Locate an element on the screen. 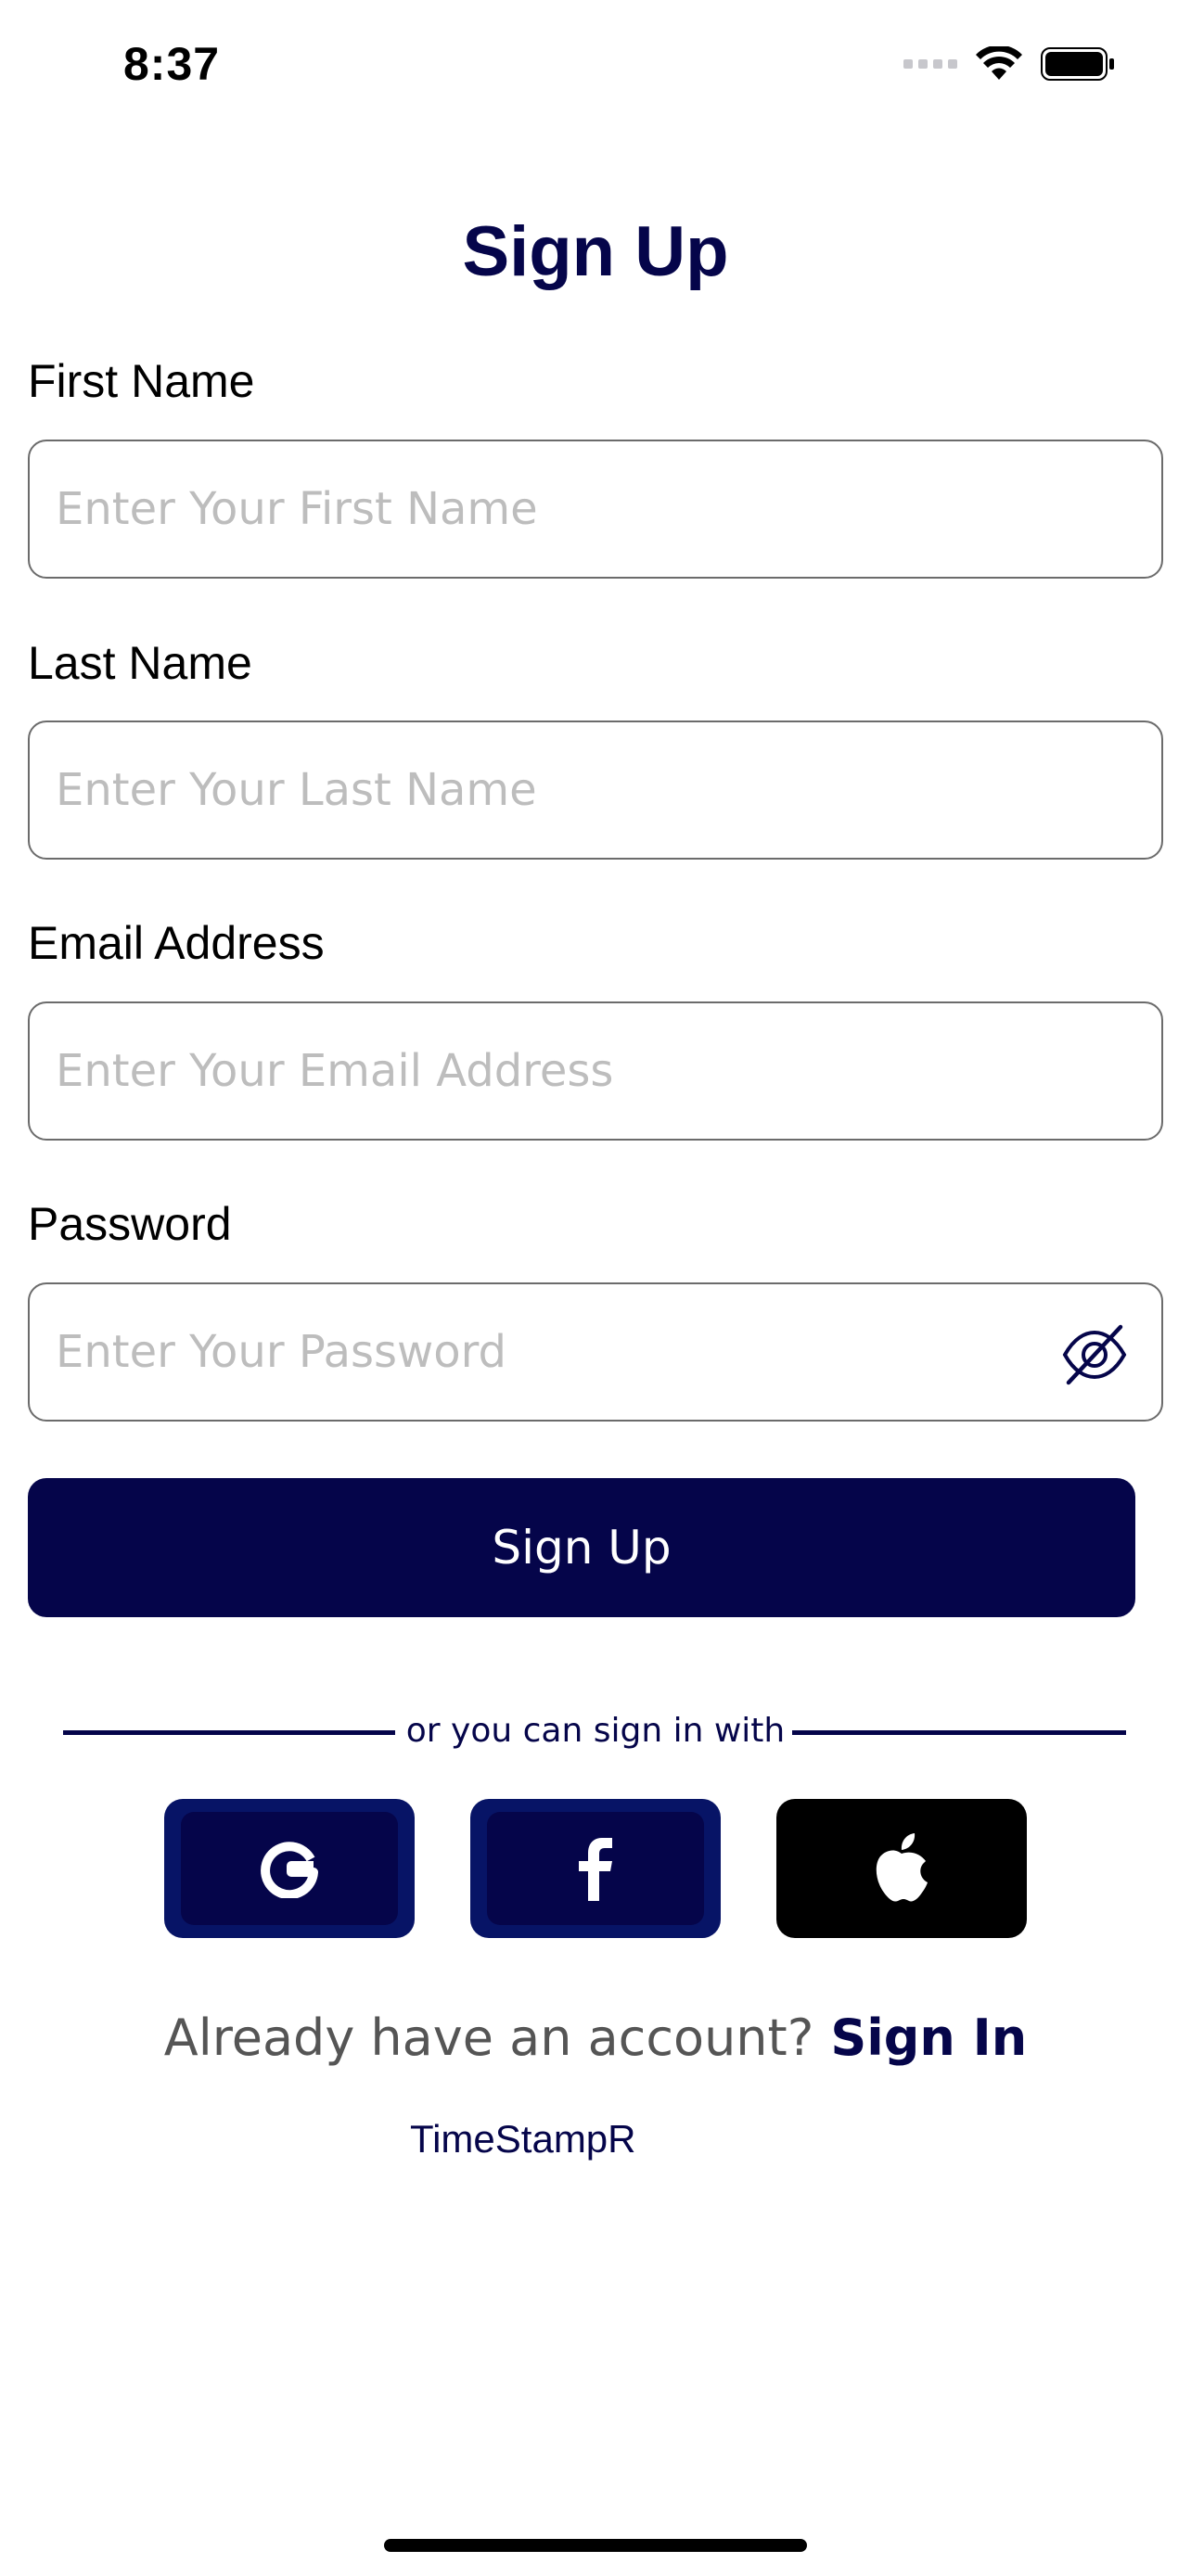  apple-signin-button is located at coordinates (901, 1868).